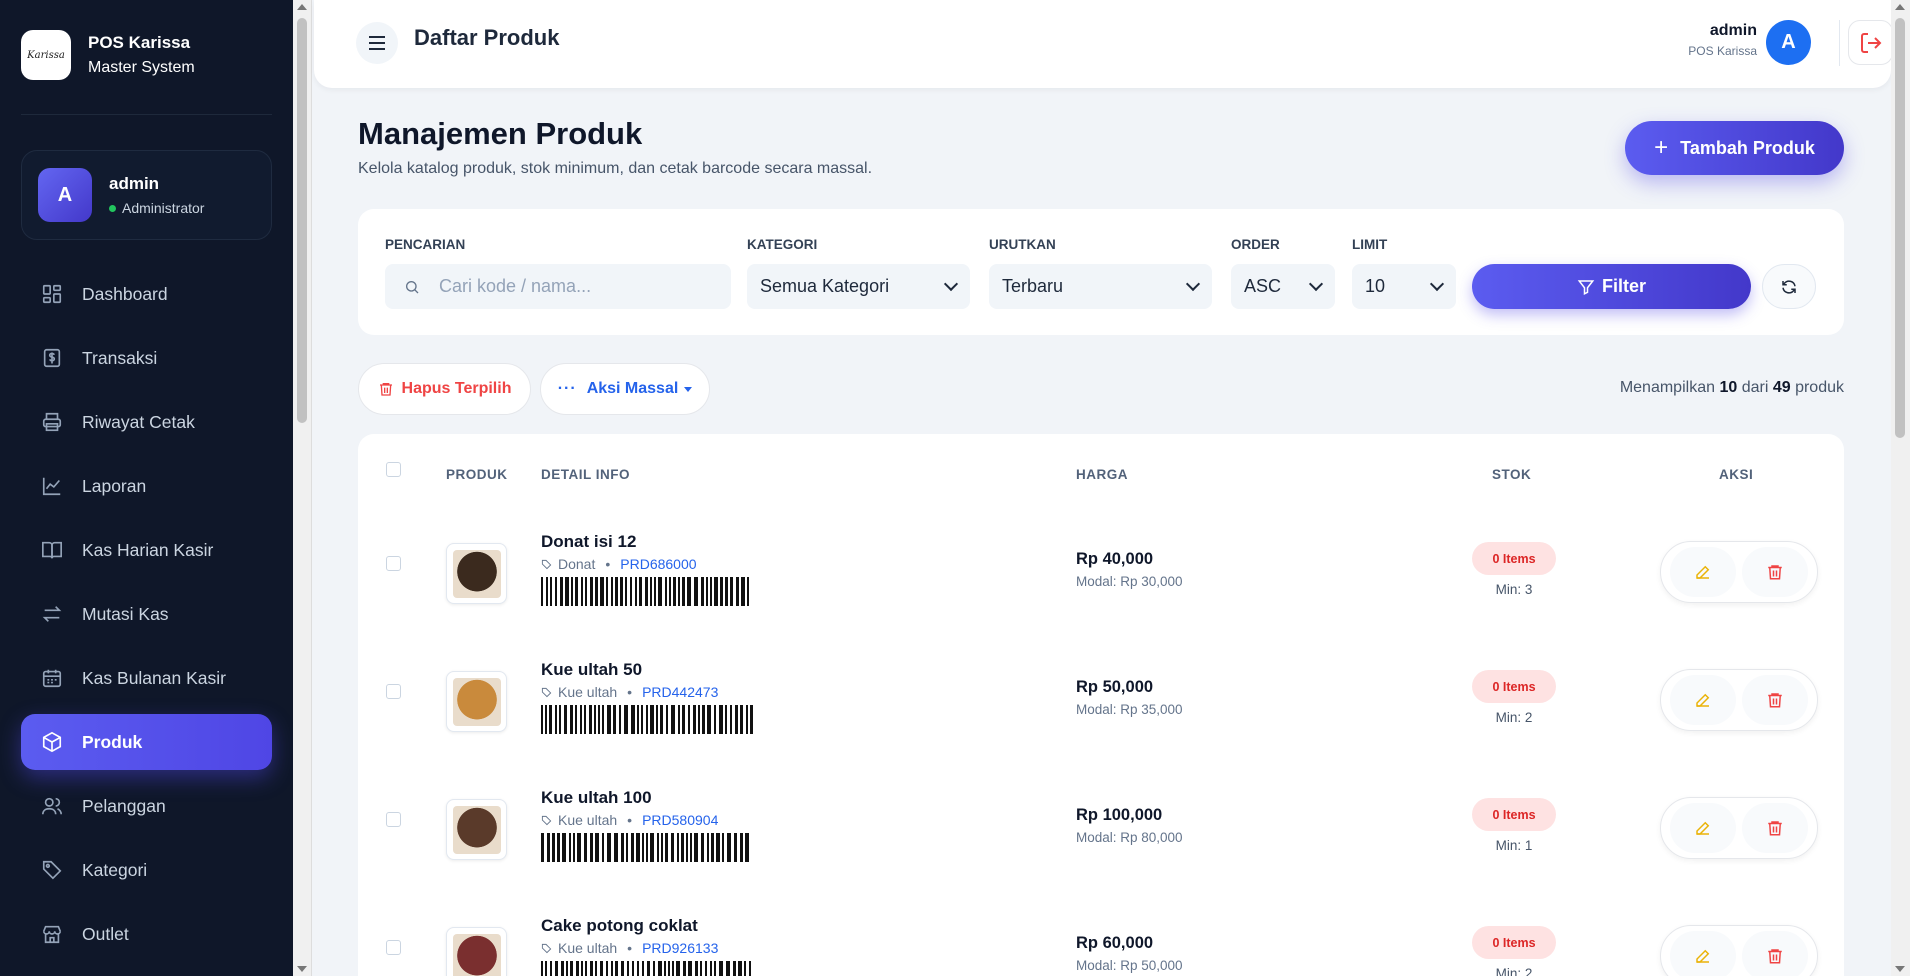 This screenshot has width=1910, height=976. I want to click on chevron-down-icon, so click(951, 284).